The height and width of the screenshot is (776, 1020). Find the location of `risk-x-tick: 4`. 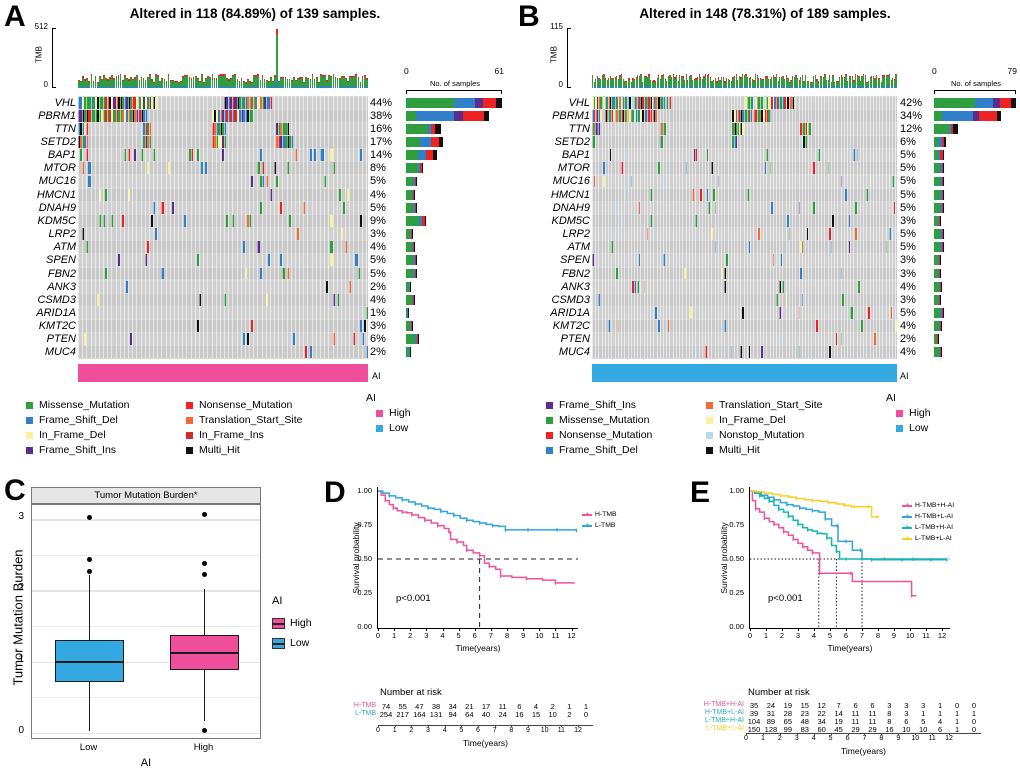

risk-x-tick: 4 is located at coordinates (813, 738).